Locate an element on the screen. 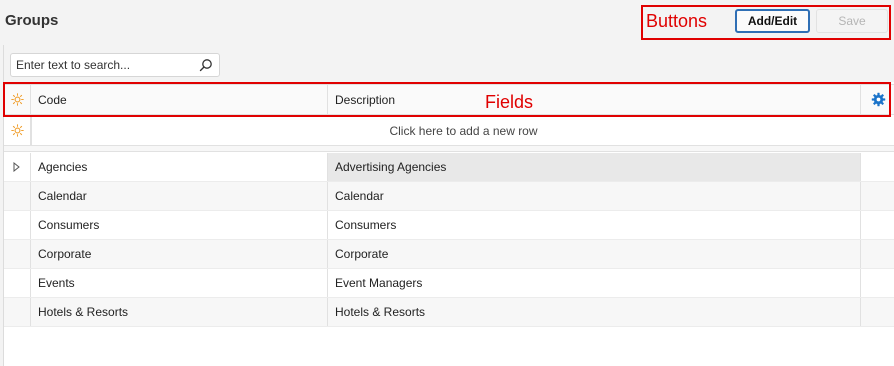 The width and height of the screenshot is (894, 366). new-row: Click here to add a new row is located at coordinates (449, 131).